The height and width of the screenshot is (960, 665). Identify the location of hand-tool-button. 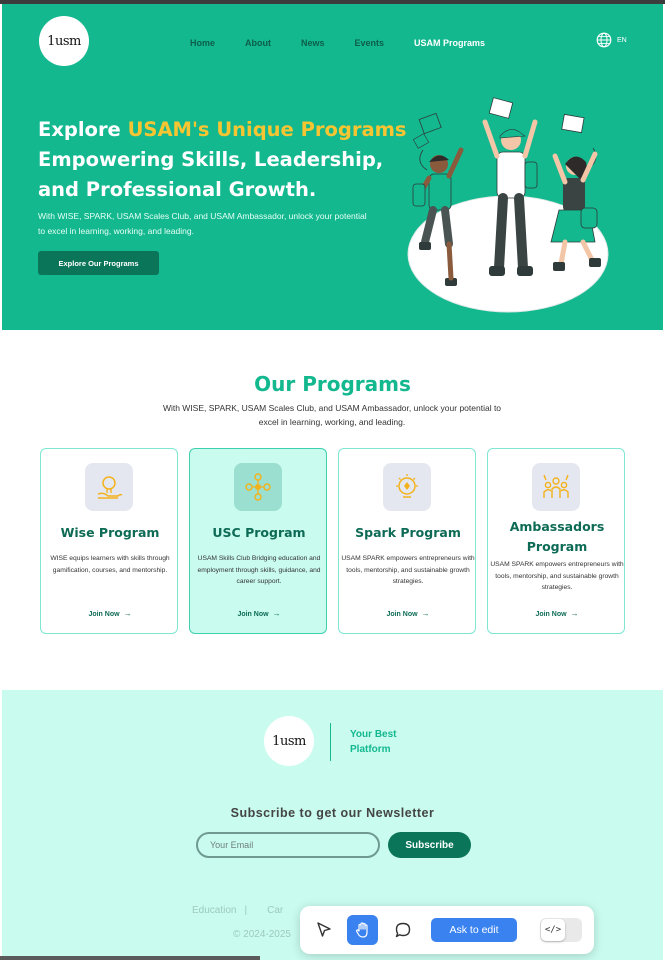
(362, 930).